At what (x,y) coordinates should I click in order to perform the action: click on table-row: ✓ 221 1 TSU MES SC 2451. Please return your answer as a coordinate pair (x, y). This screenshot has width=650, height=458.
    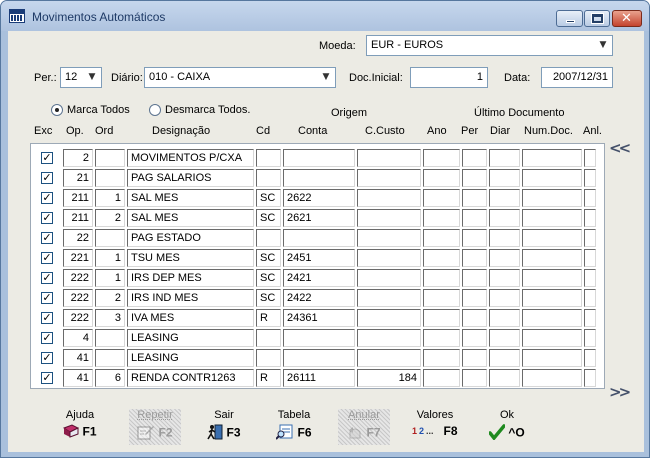
    Looking at the image, I should click on (317, 258).